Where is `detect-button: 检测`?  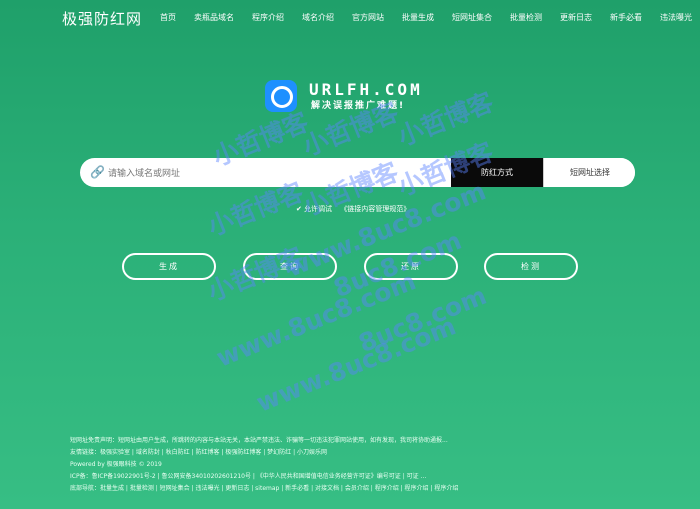 detect-button: 检测 is located at coordinates (531, 266).